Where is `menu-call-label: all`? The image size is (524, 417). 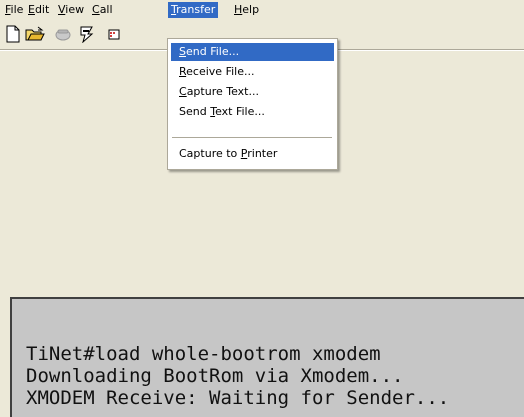
menu-call-label: all is located at coordinates (106, 9).